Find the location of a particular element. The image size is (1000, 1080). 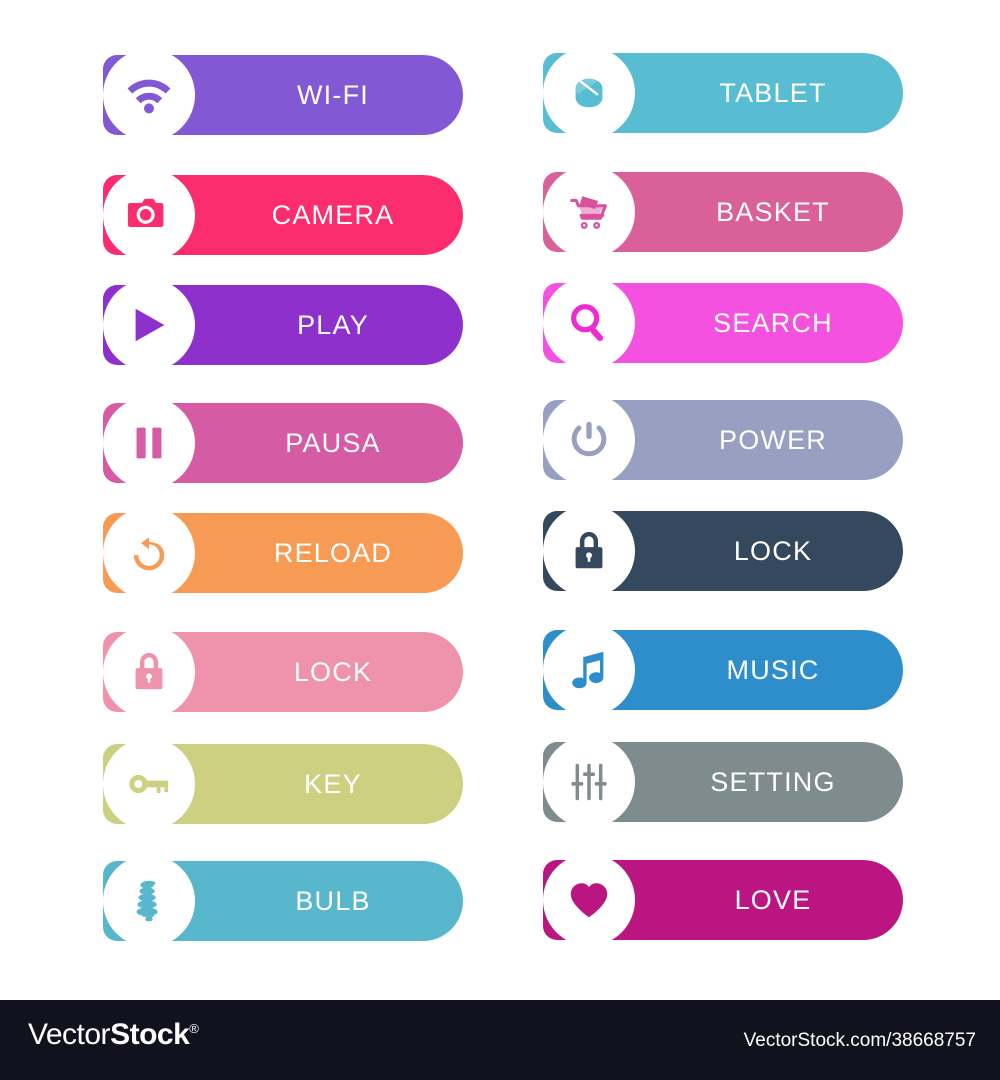

button-camera: CAMERA is located at coordinates (283, 215).